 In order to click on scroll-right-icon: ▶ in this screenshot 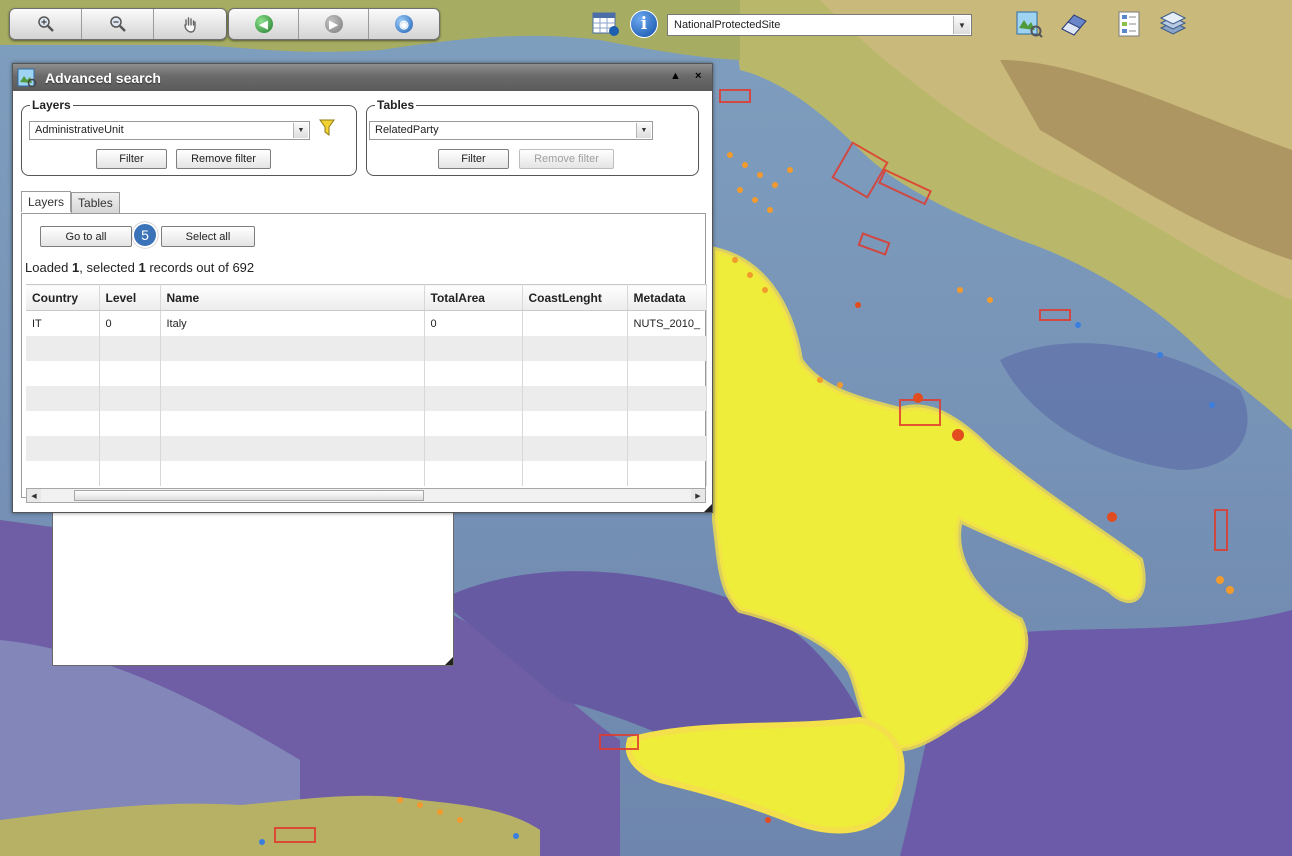, I will do `click(698, 495)`.